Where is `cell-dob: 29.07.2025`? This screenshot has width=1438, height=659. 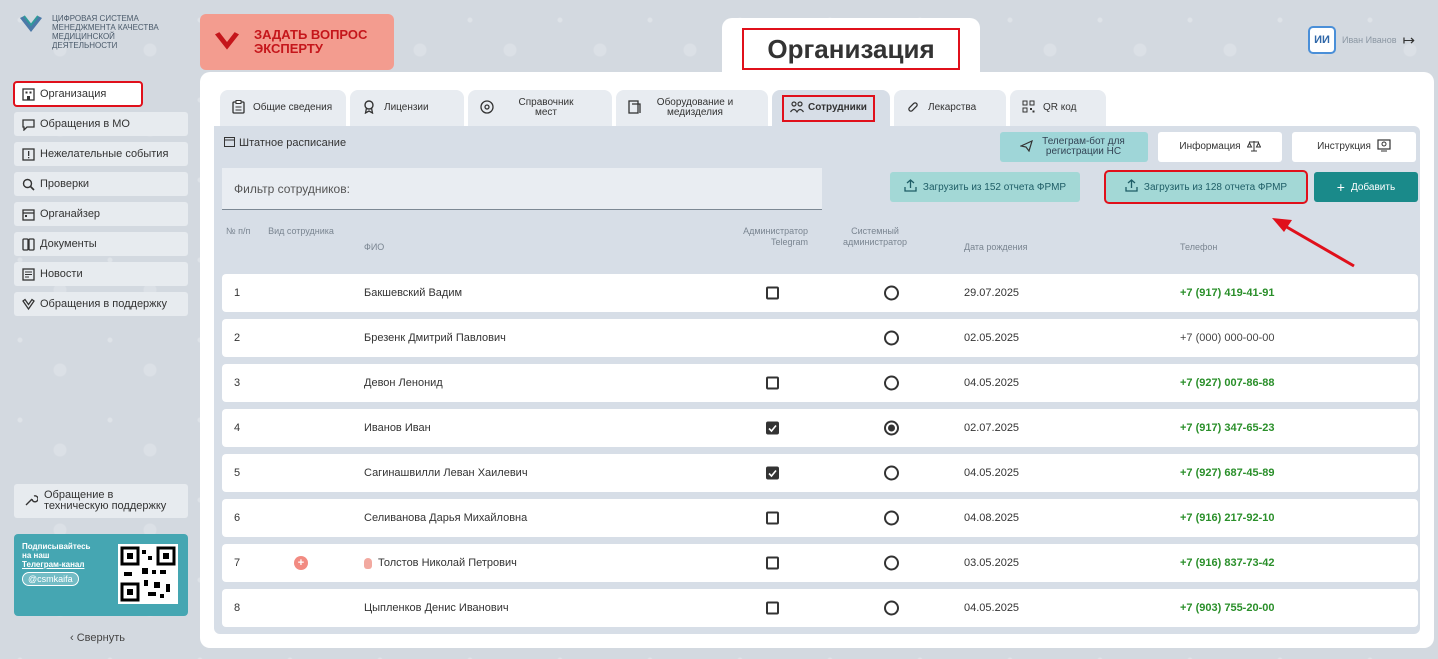 cell-dob: 29.07.2025 is located at coordinates (992, 293).